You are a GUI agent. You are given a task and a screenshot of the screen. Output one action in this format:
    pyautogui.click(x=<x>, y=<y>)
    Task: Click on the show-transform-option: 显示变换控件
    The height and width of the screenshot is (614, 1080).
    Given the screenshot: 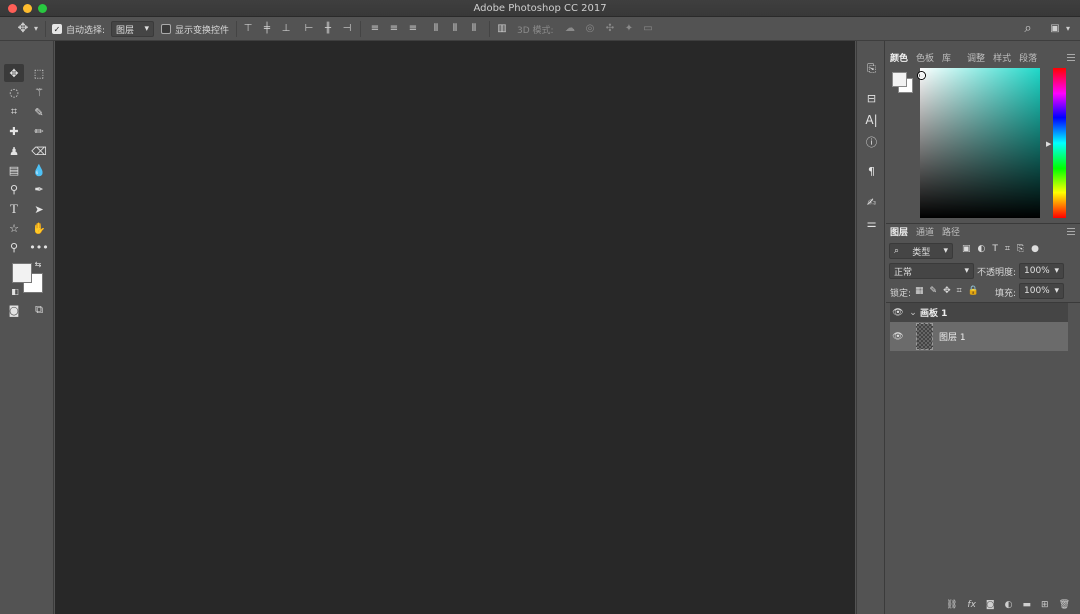 What is the action you would take?
    pyautogui.click(x=195, y=29)
    